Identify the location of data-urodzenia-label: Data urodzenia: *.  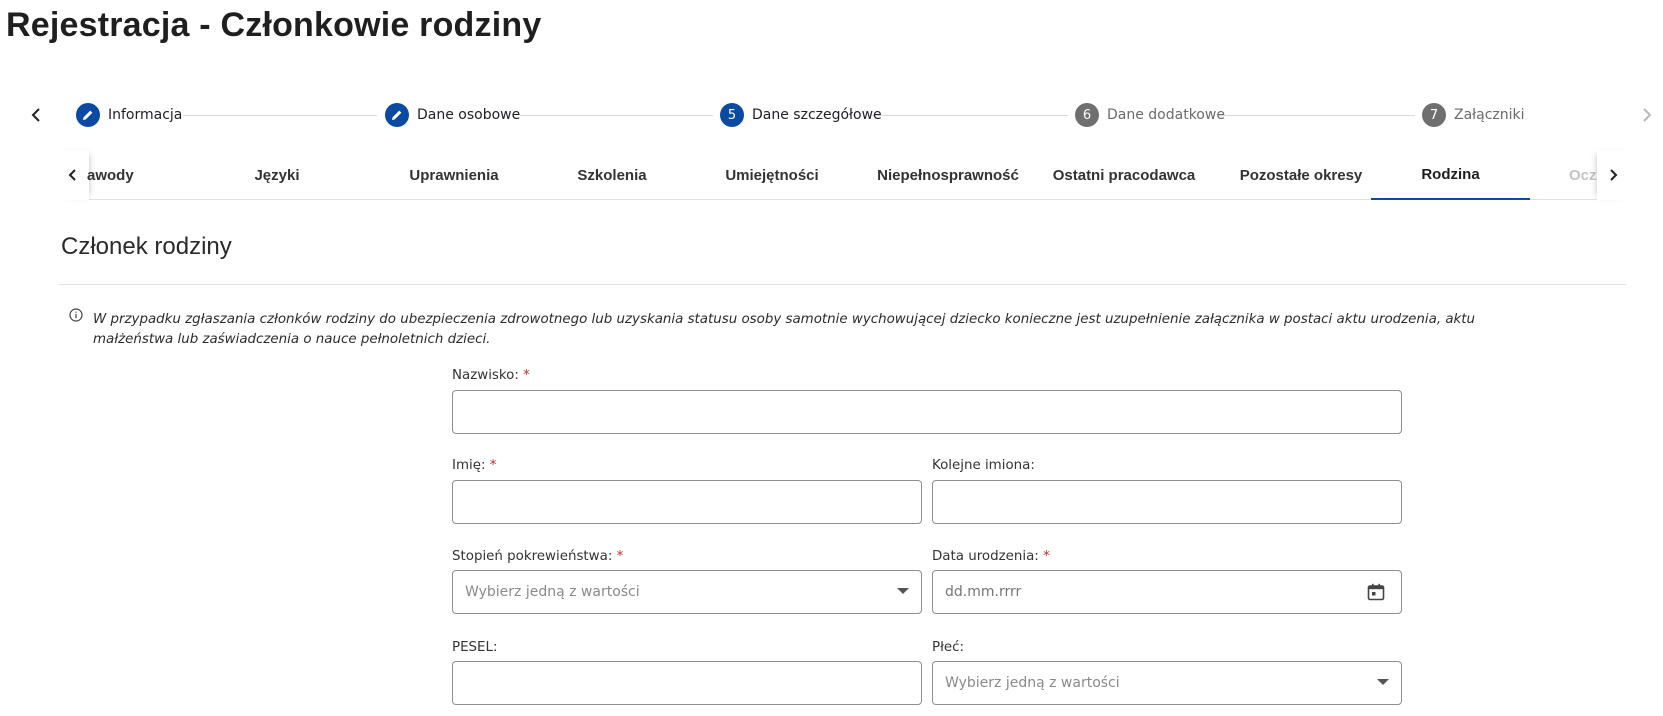
(991, 556).